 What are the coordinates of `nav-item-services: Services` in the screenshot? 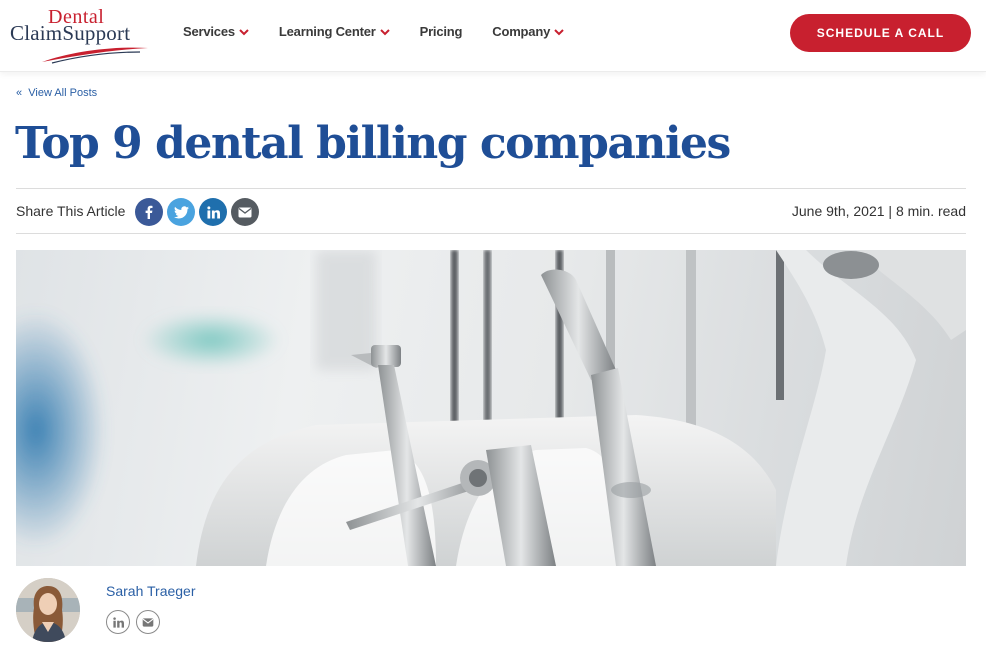 It's located at (216, 31).